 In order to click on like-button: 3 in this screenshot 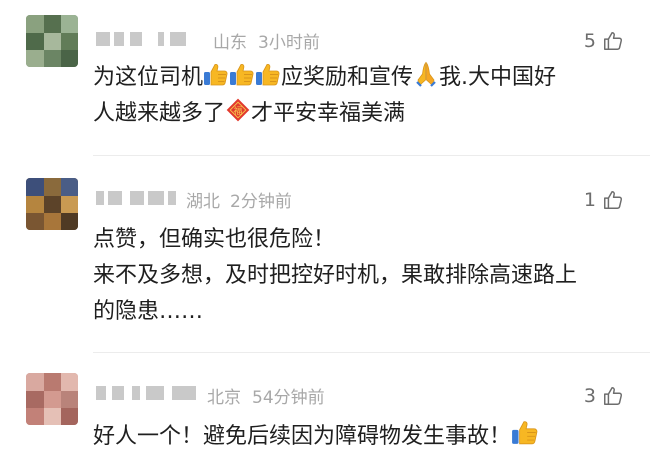, I will do `click(604, 396)`.